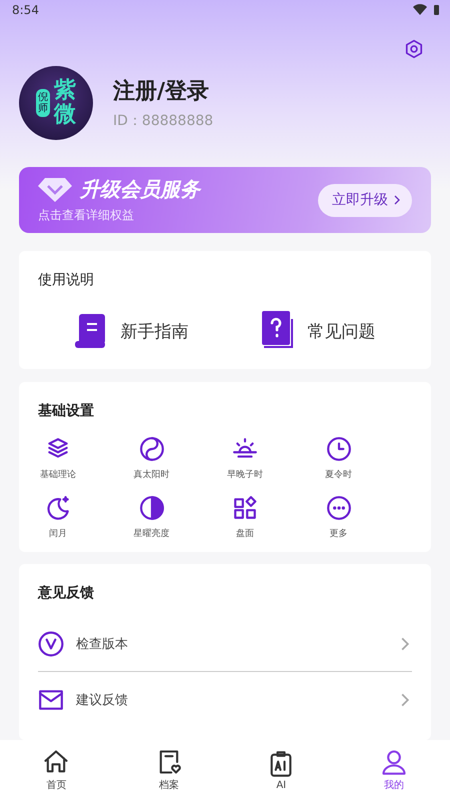  I want to click on setting-item: 更多, so click(365, 517).